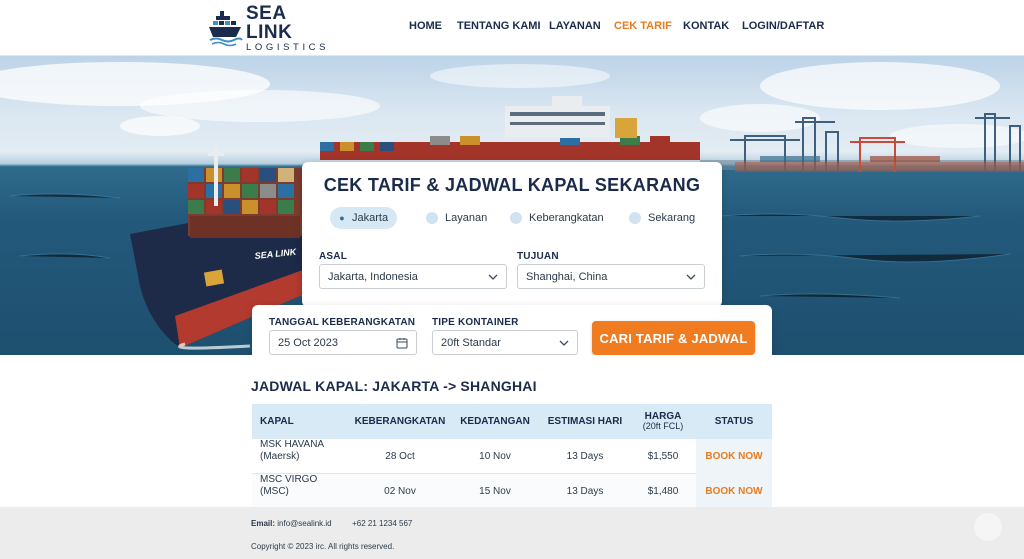 This screenshot has height=559, width=1024. What do you see at coordinates (308, 342) in the screenshot?
I see `departure-date-value: 25 Oct 2023` at bounding box center [308, 342].